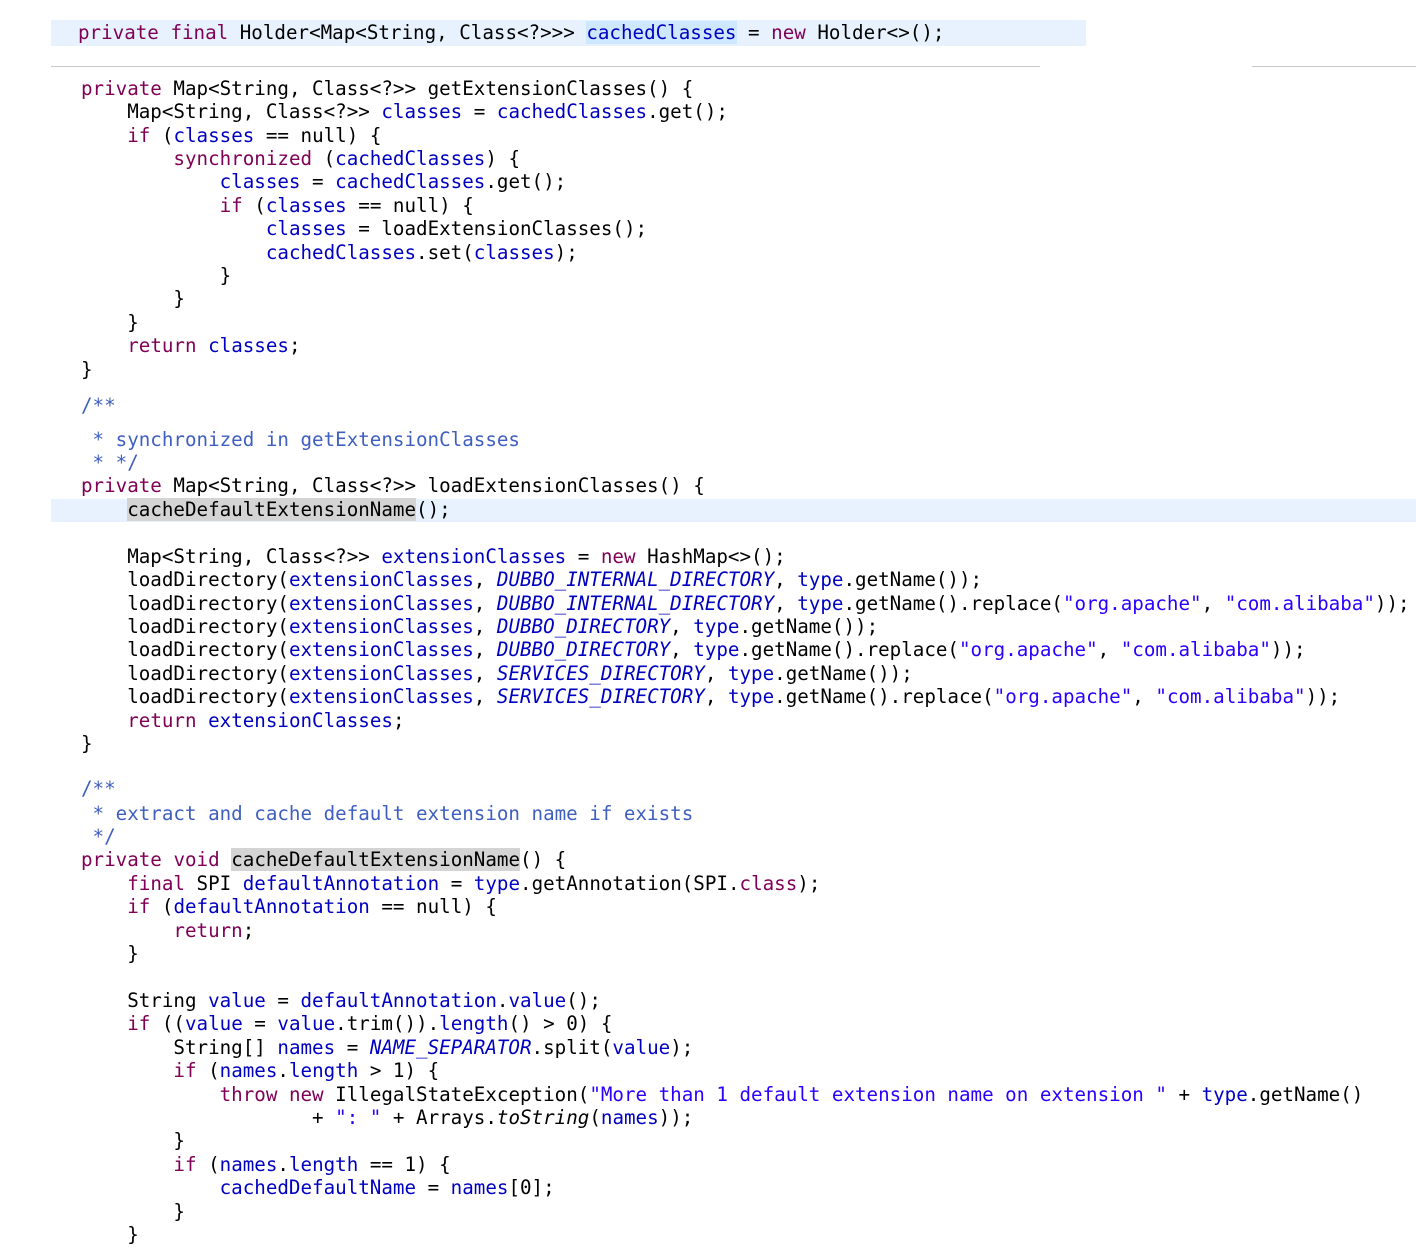  What do you see at coordinates (421, 252) in the screenshot?
I see `code-line: cachedClasses.set(classes);` at bounding box center [421, 252].